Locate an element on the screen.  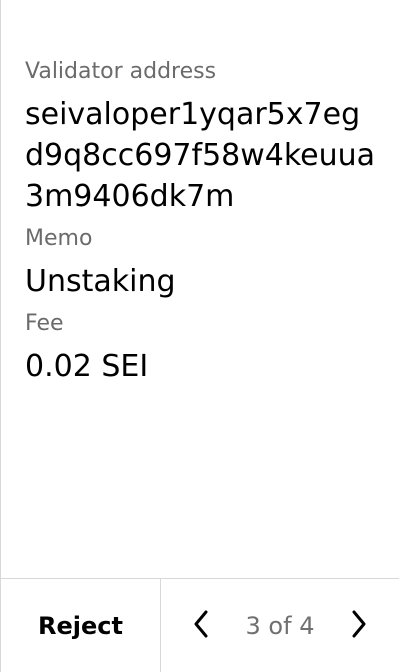
fee-label: Fee is located at coordinates (44, 323).